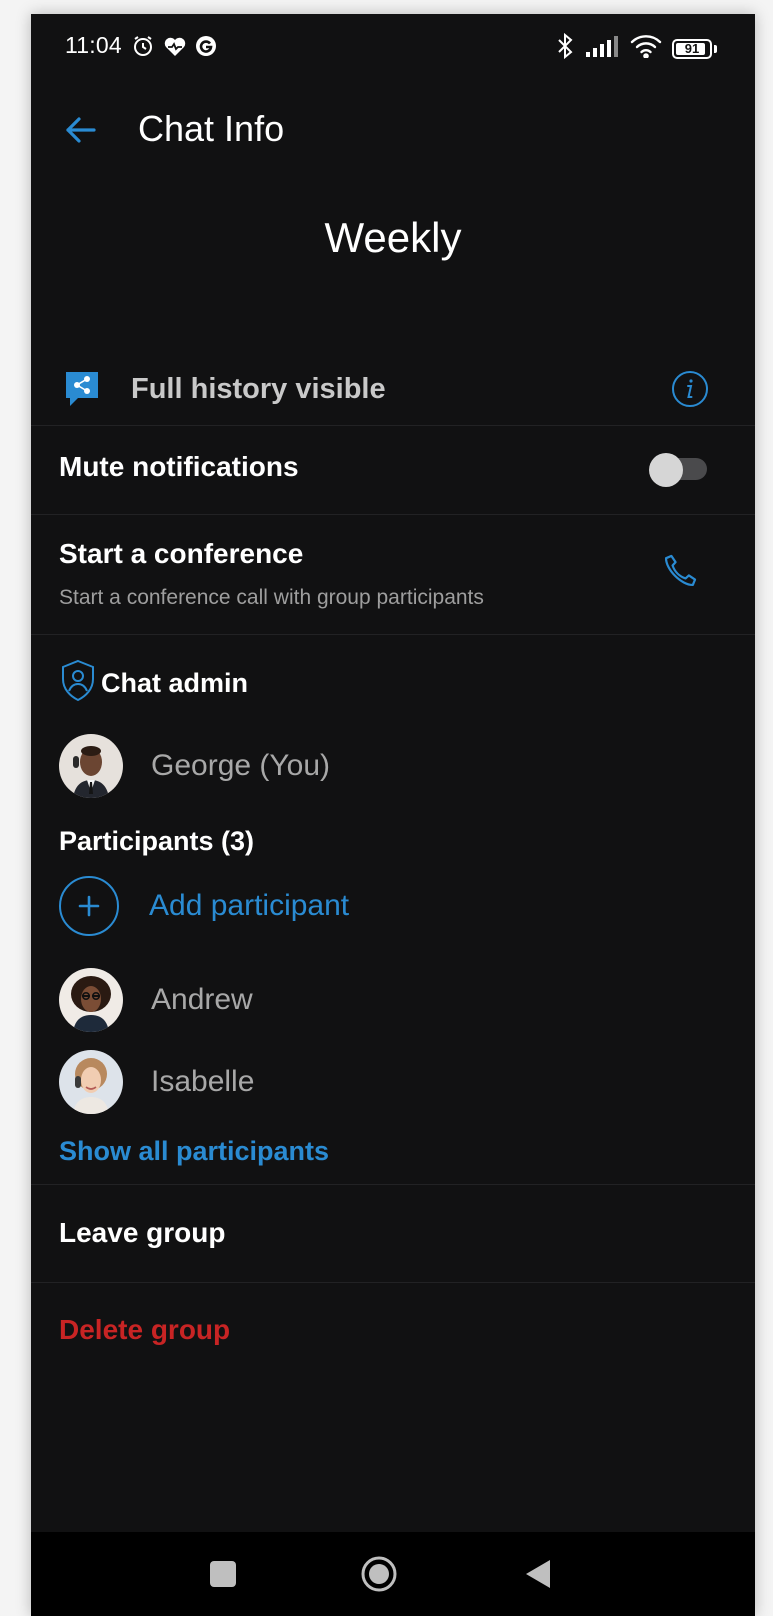 The width and height of the screenshot is (773, 1616). Describe the element at coordinates (393, 134) in the screenshot. I see `app-bar: Chat Info` at that location.